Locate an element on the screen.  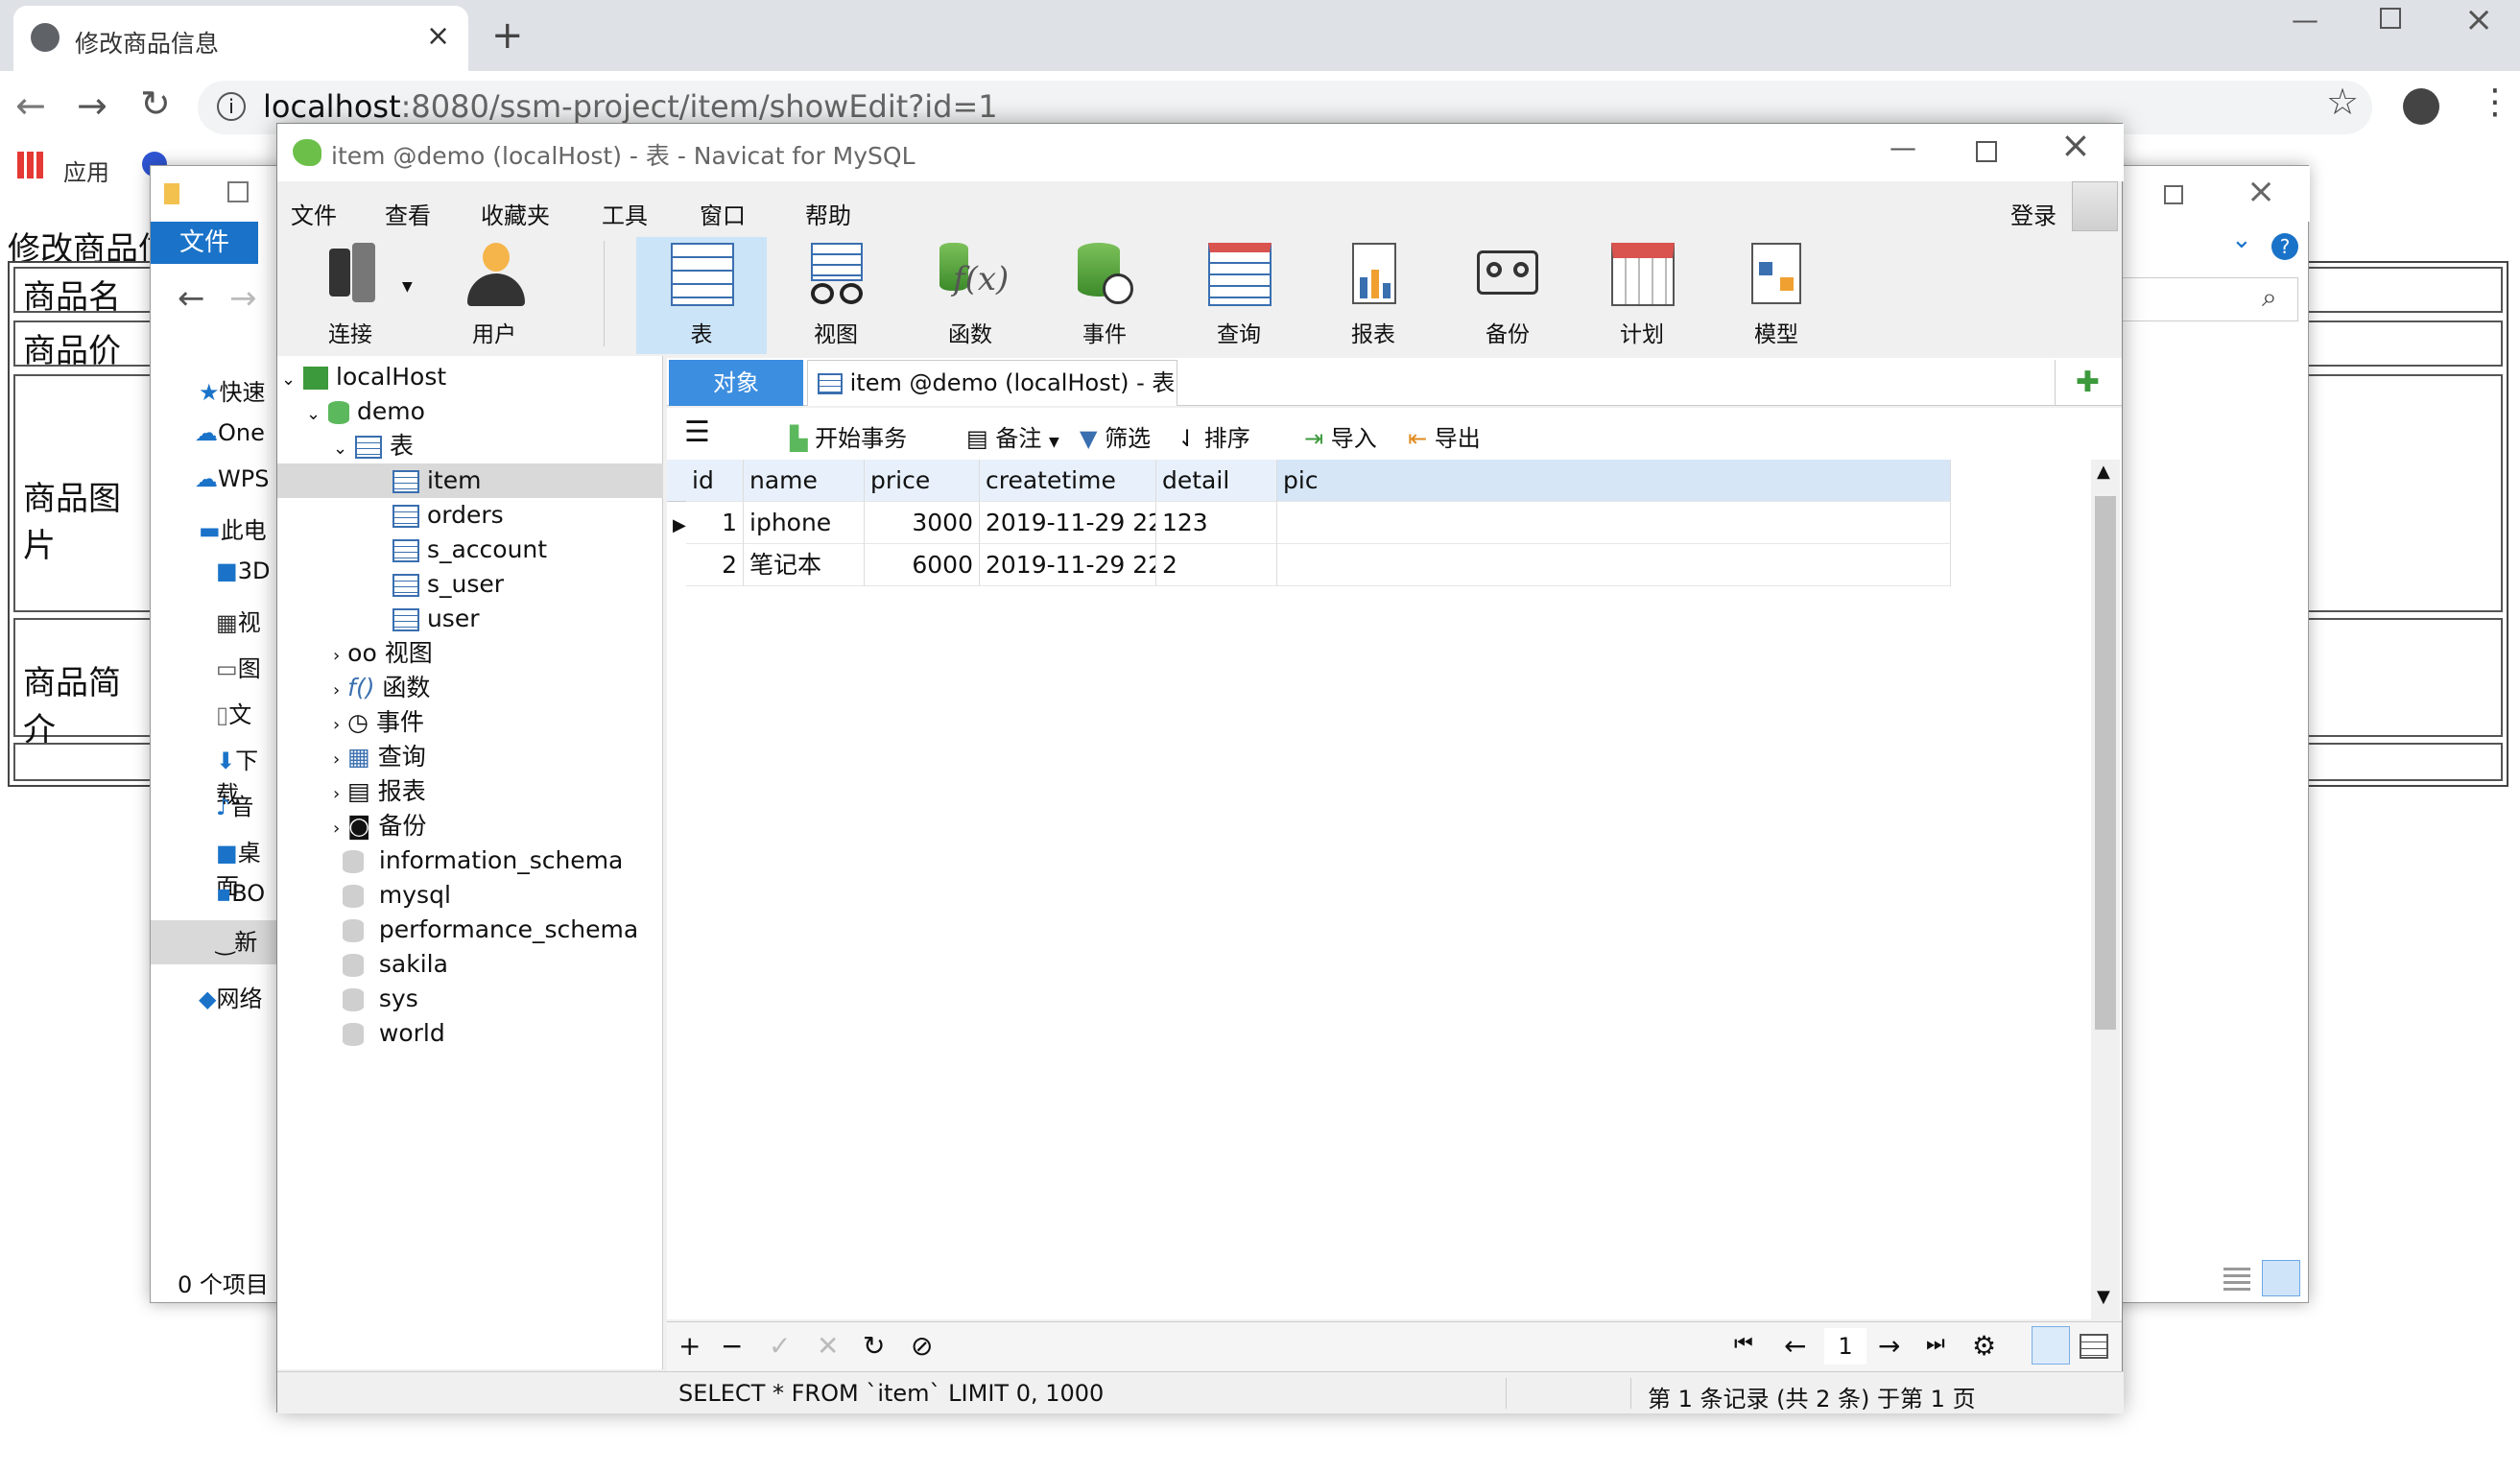
sidebar-item-bo: ▪BO is located at coordinates (240, 893).